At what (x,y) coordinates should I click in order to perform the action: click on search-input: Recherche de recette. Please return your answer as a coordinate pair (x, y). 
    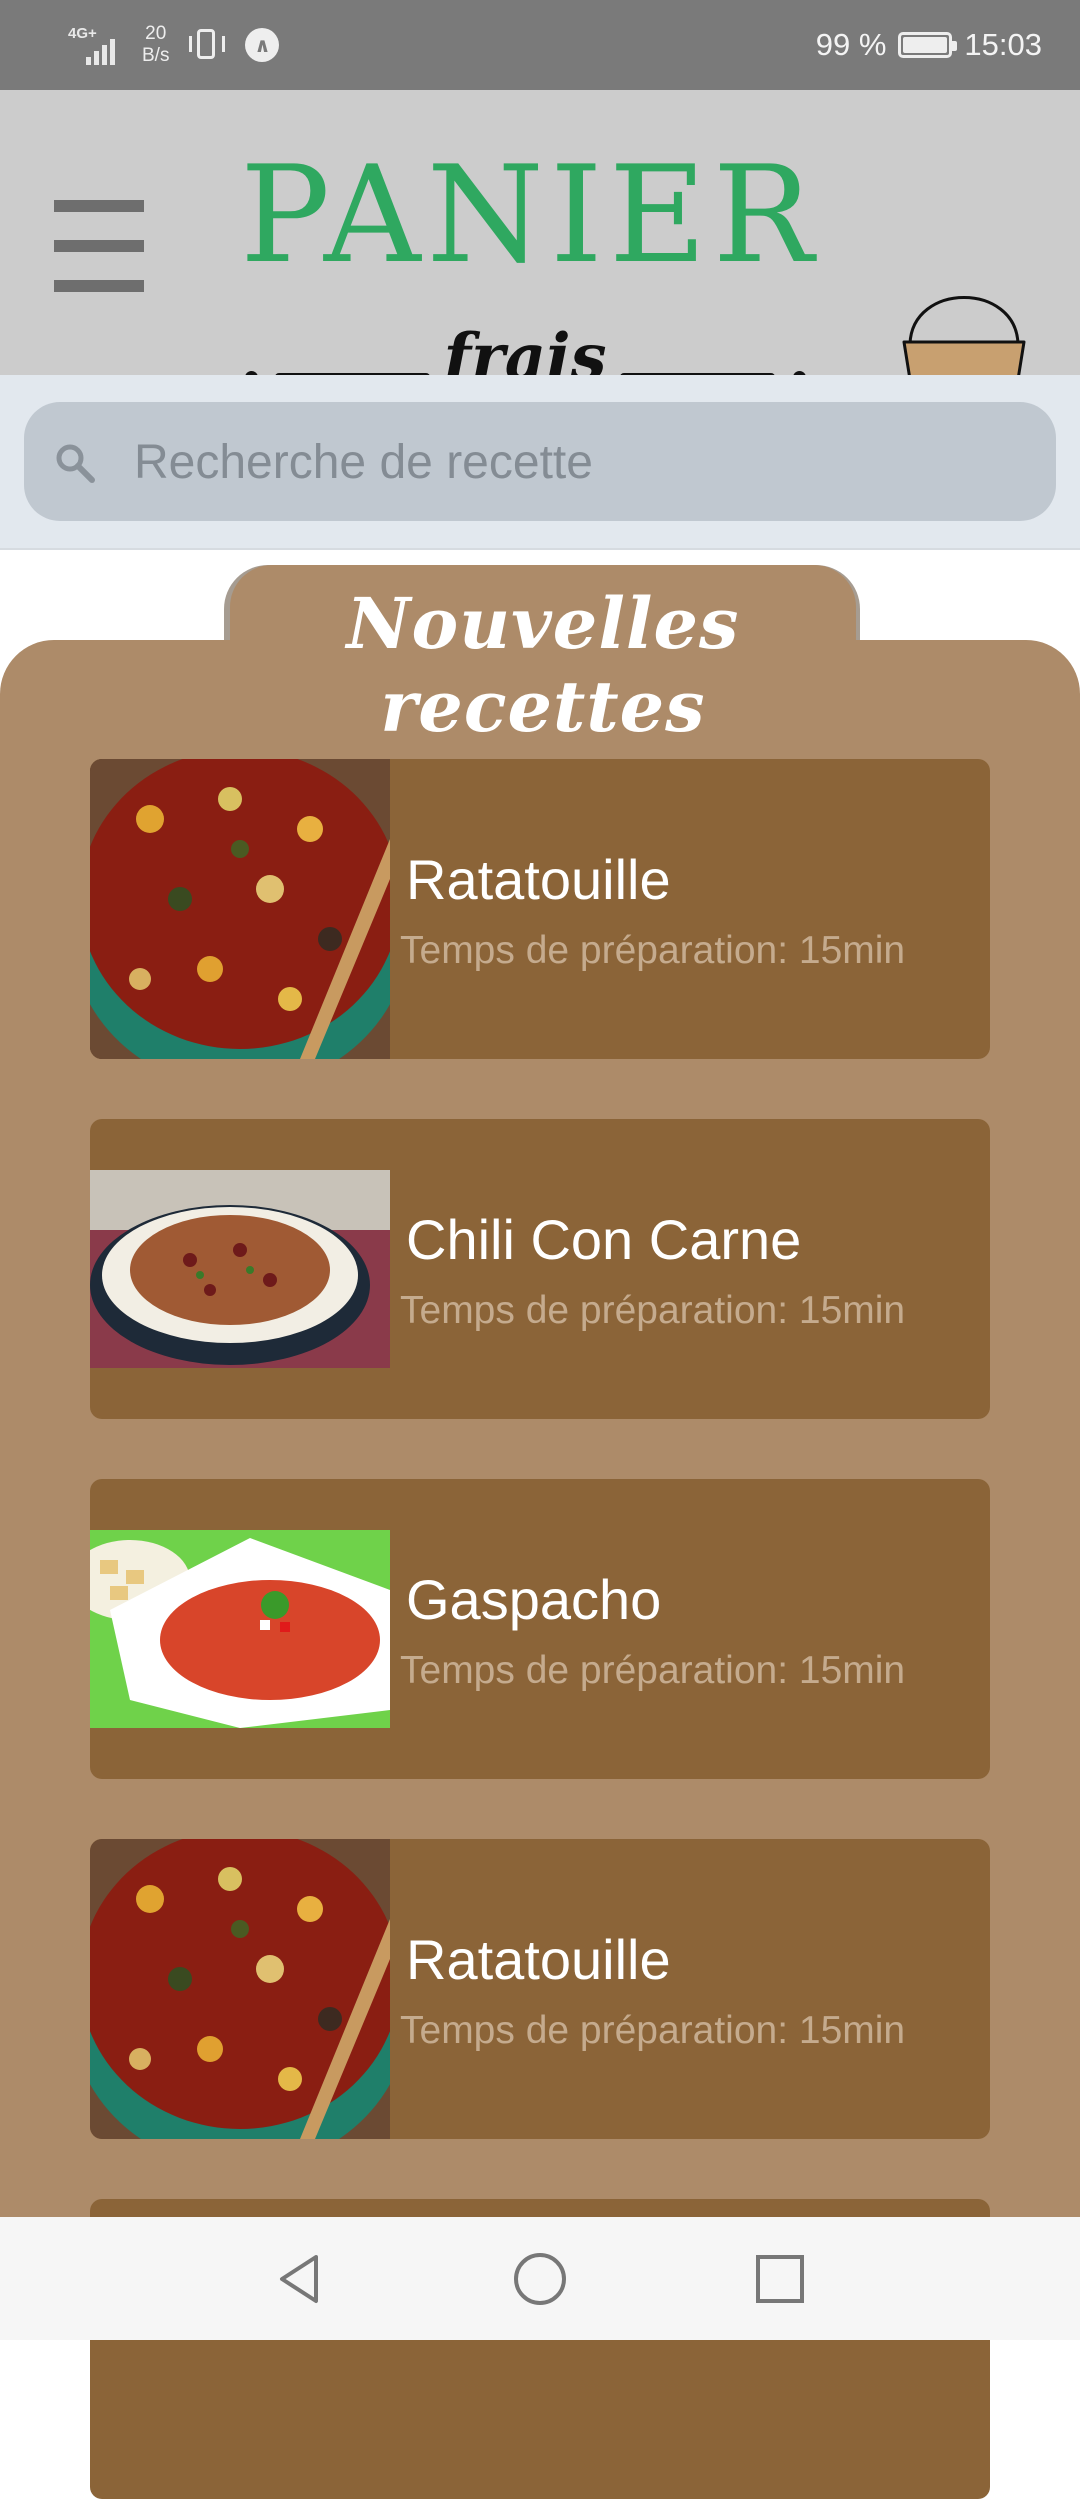
    Looking at the image, I should click on (540, 461).